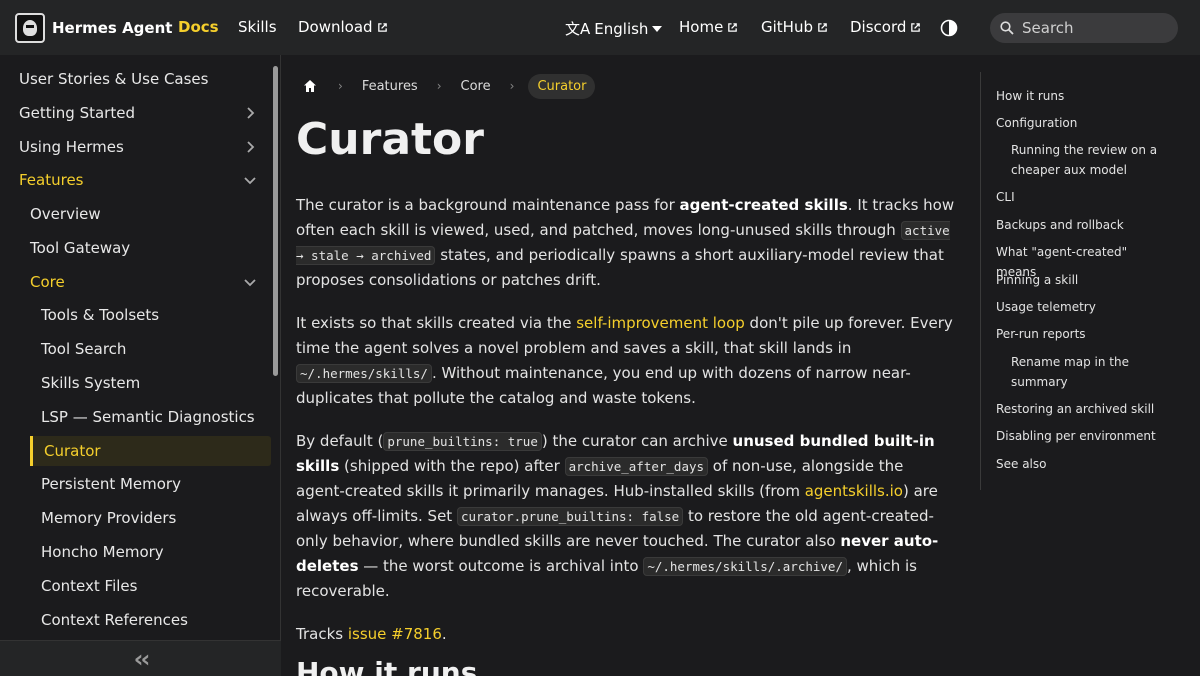 The image size is (1200, 676). Describe the element at coordinates (135, 484) in the screenshot. I see `sidebar-item-persistent-memory: Persistent Memory` at that location.